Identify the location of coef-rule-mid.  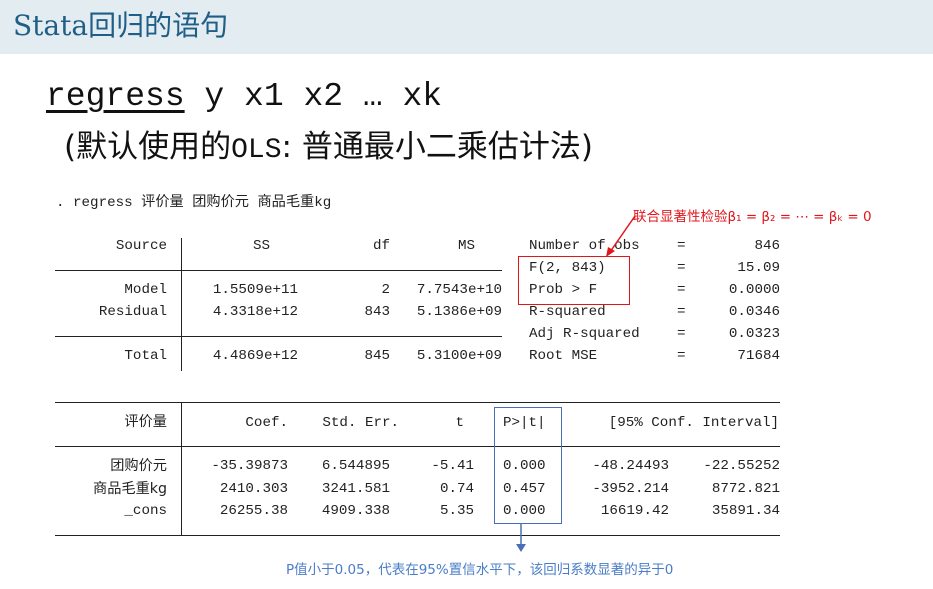
(417, 446).